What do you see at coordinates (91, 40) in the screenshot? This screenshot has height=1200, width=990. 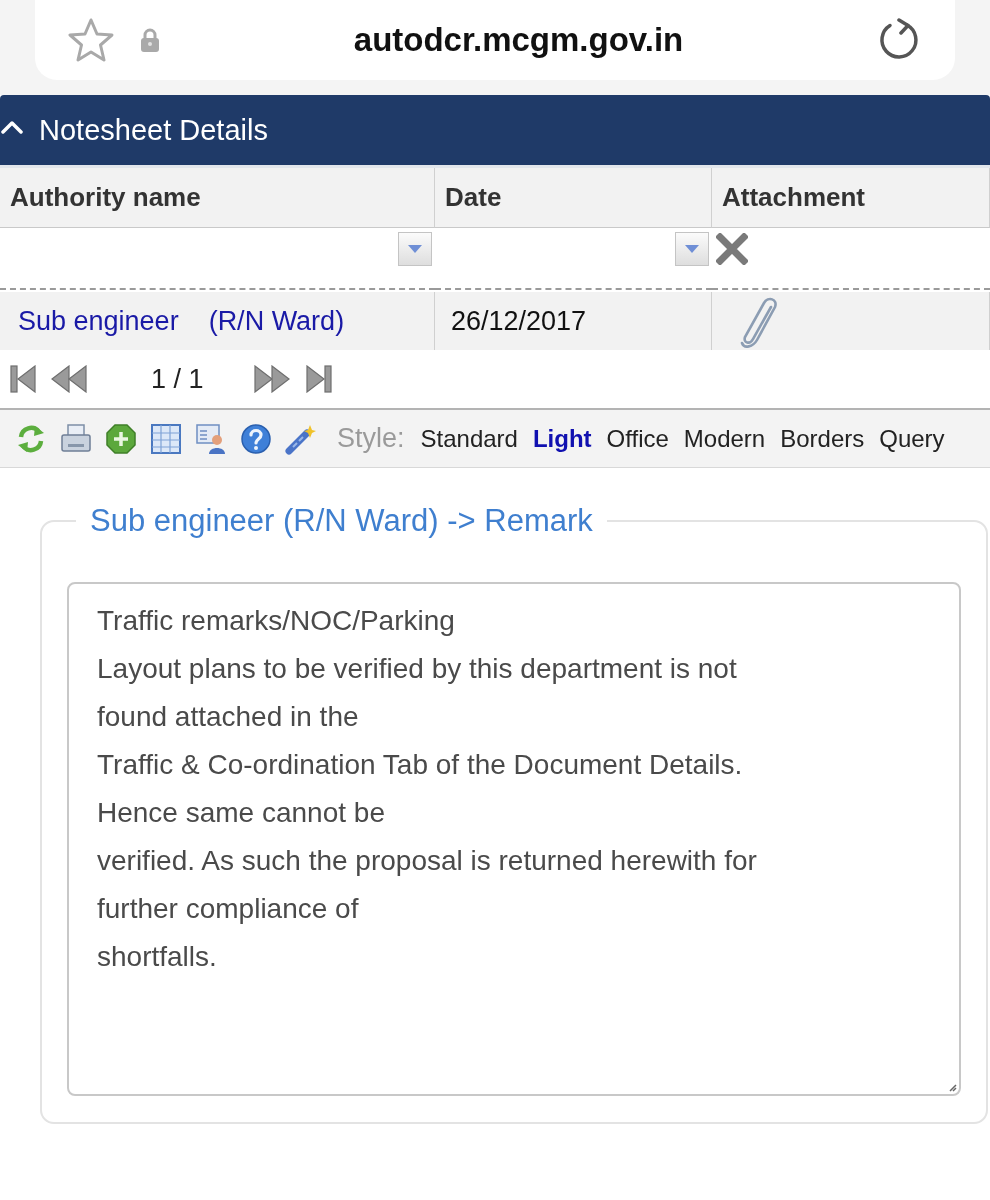 I see `star-icon` at bounding box center [91, 40].